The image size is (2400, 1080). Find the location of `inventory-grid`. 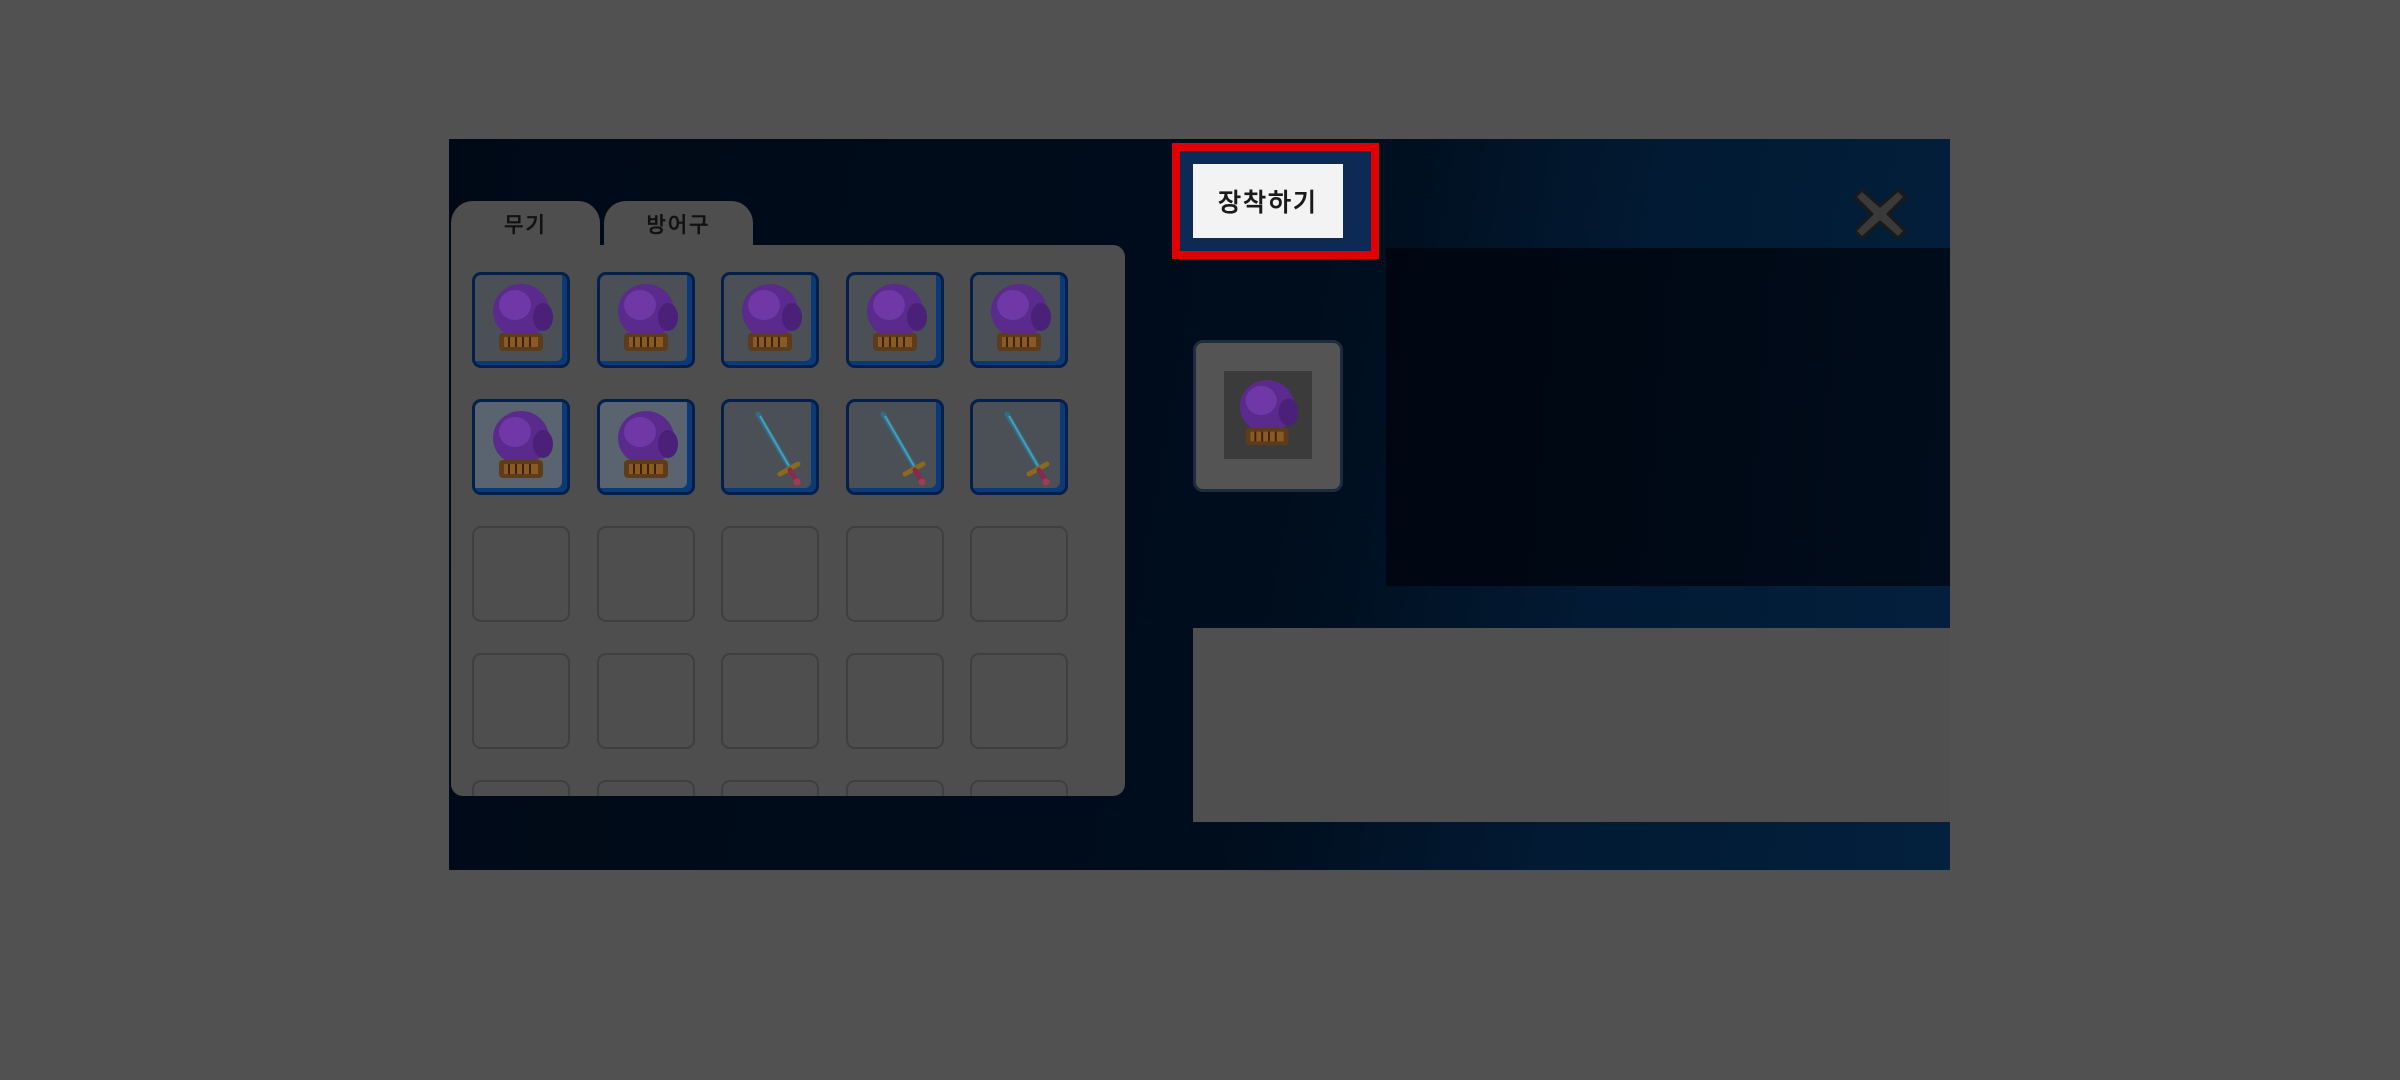

inventory-grid is located at coordinates (788, 520).